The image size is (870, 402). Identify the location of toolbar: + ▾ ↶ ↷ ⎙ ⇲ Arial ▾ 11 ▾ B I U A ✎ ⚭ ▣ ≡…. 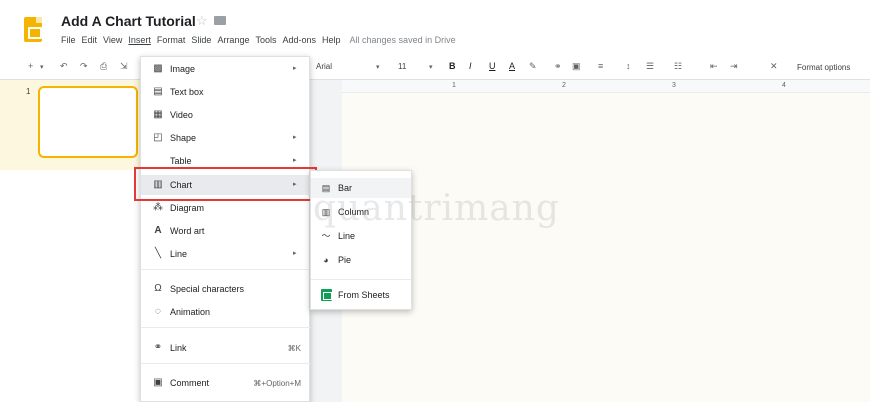
(435, 68).